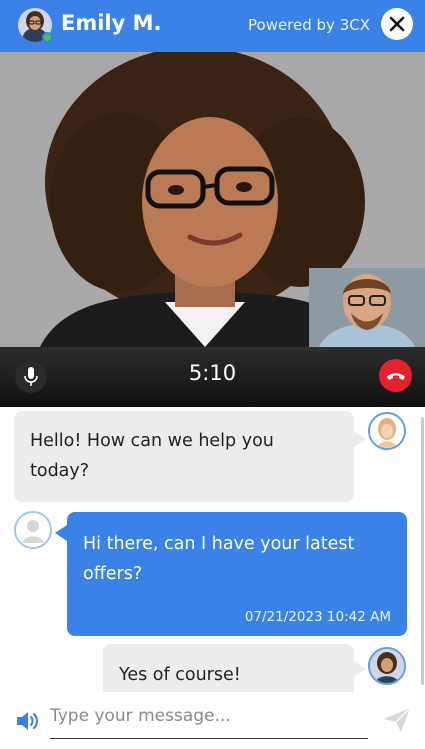  What do you see at coordinates (210, 716) in the screenshot?
I see `message-input` at bounding box center [210, 716].